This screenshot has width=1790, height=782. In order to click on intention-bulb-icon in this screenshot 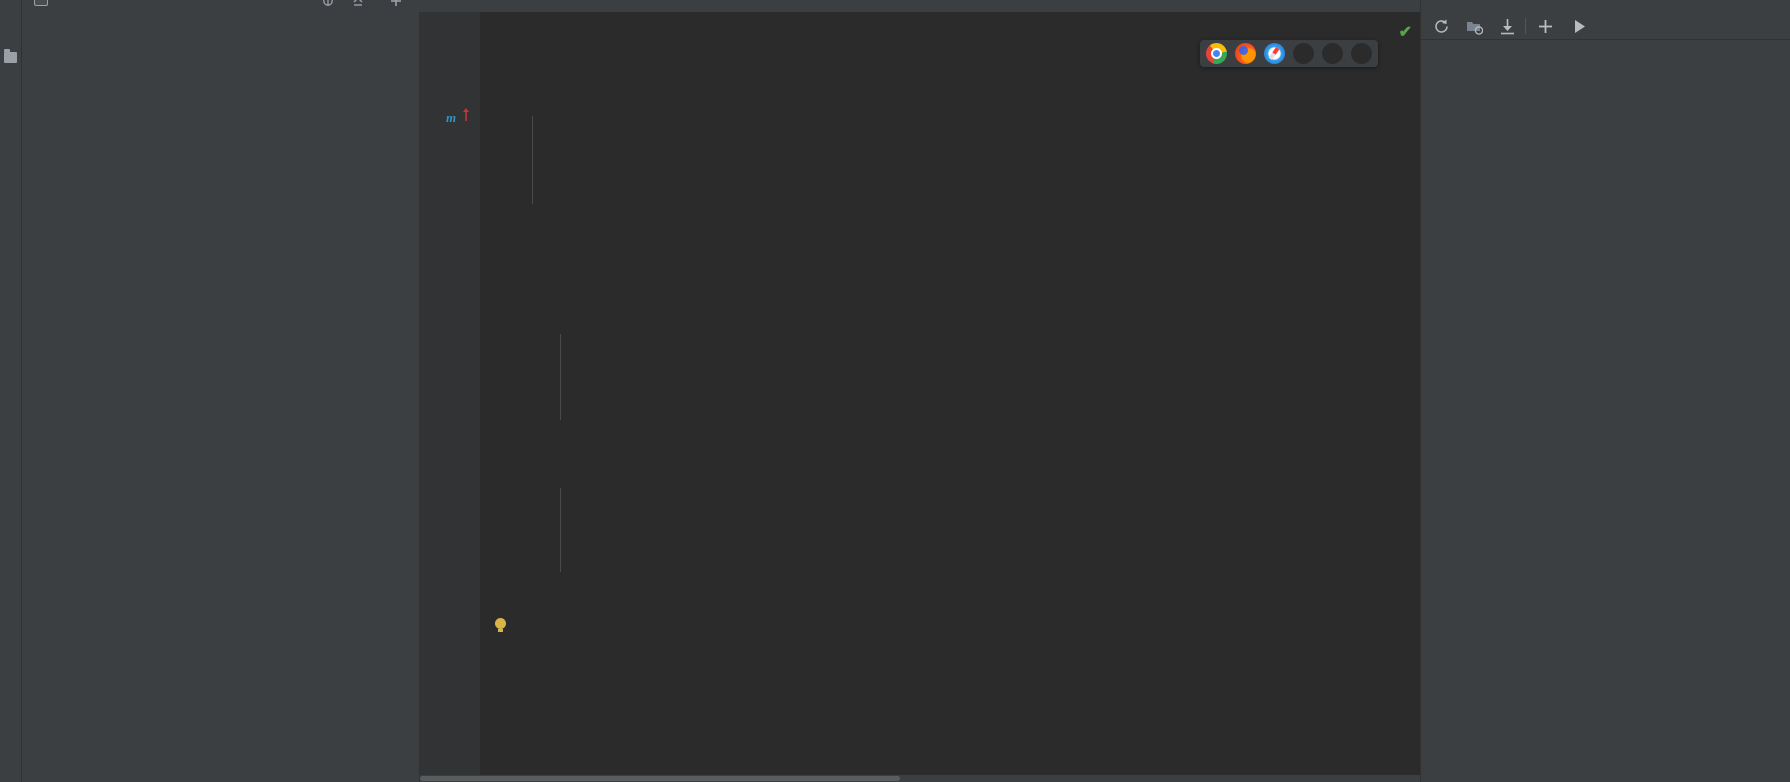, I will do `click(500, 625)`.